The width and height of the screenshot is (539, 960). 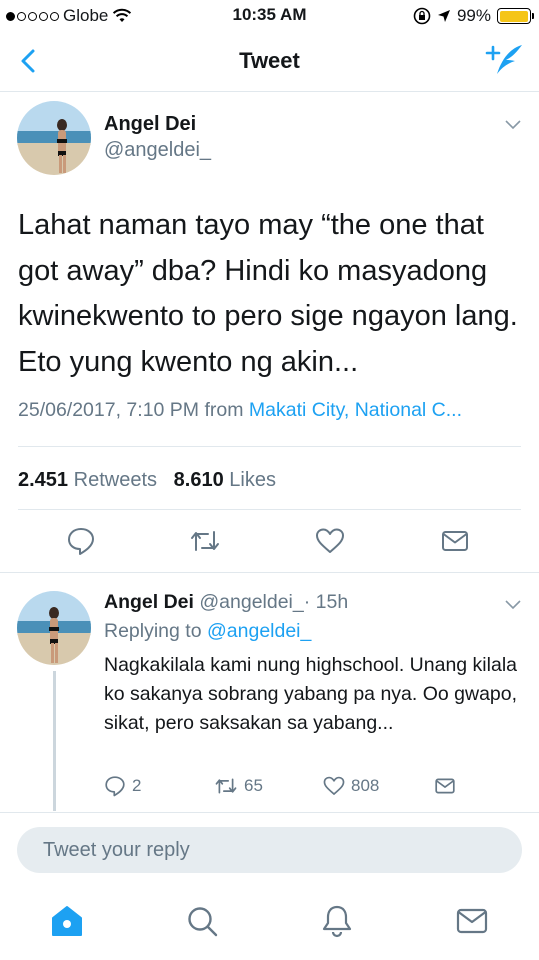 I want to click on tweet-stats: 2.451 Retweets 8.610 Likes, so click(x=147, y=480).